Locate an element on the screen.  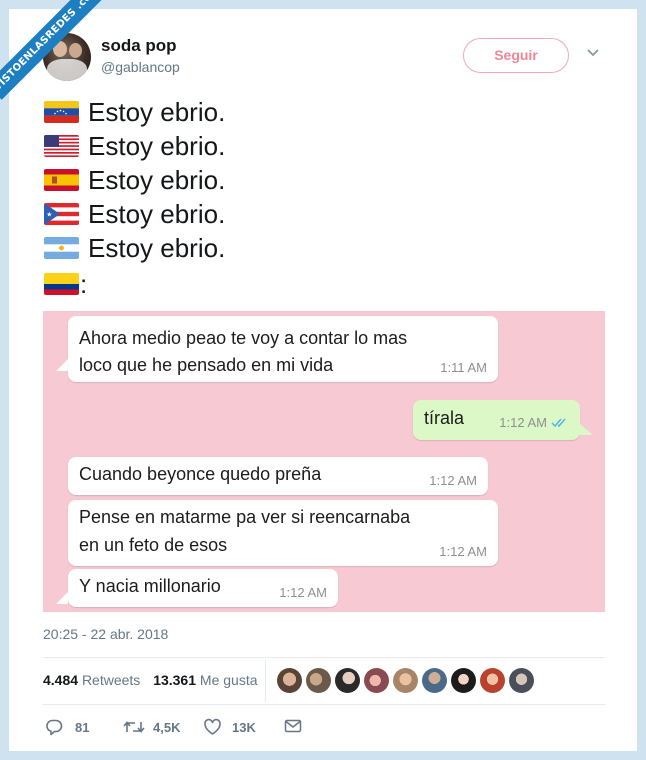
argentina-flag-icon is located at coordinates (61, 248).